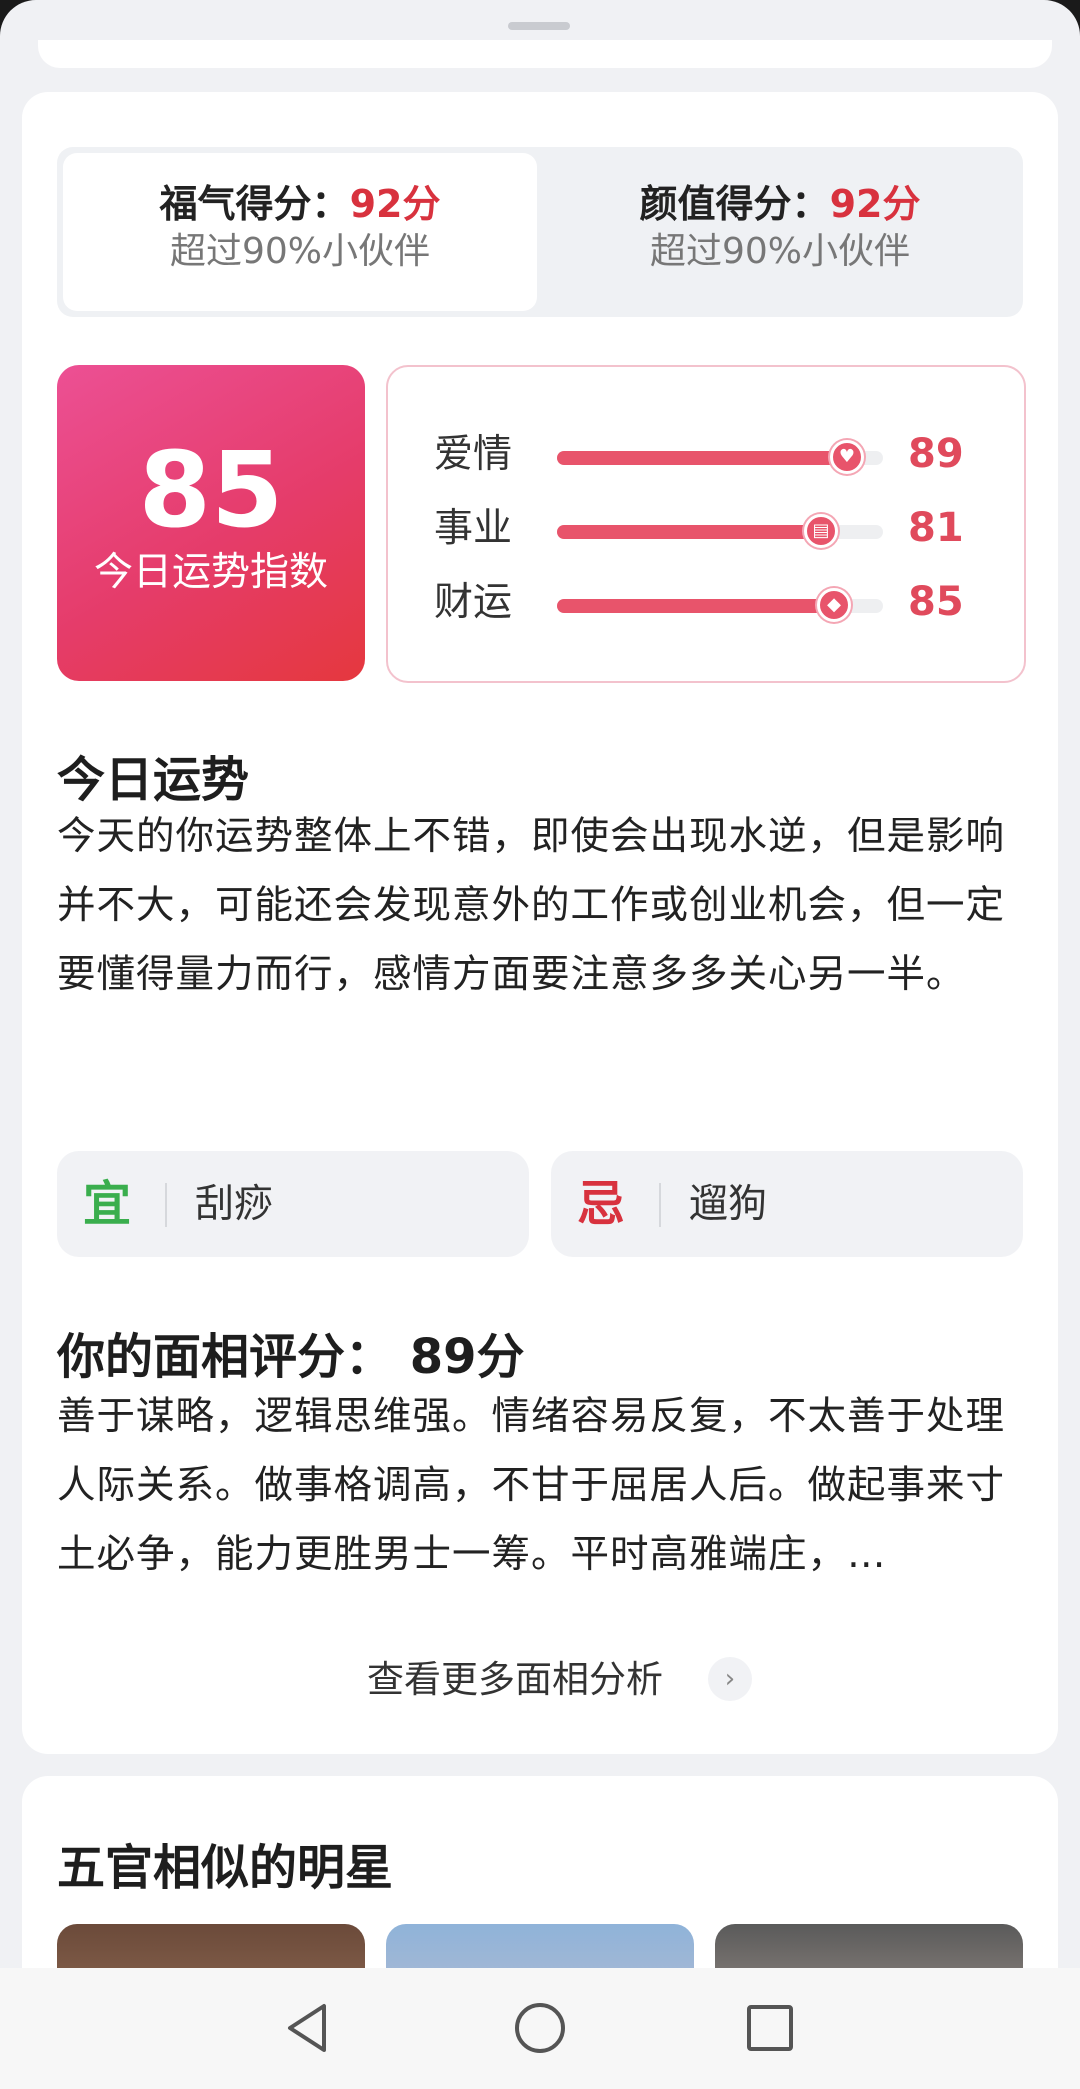 The height and width of the screenshot is (2089, 1080). I want to click on bar-label-career: 事业, so click(473, 528).